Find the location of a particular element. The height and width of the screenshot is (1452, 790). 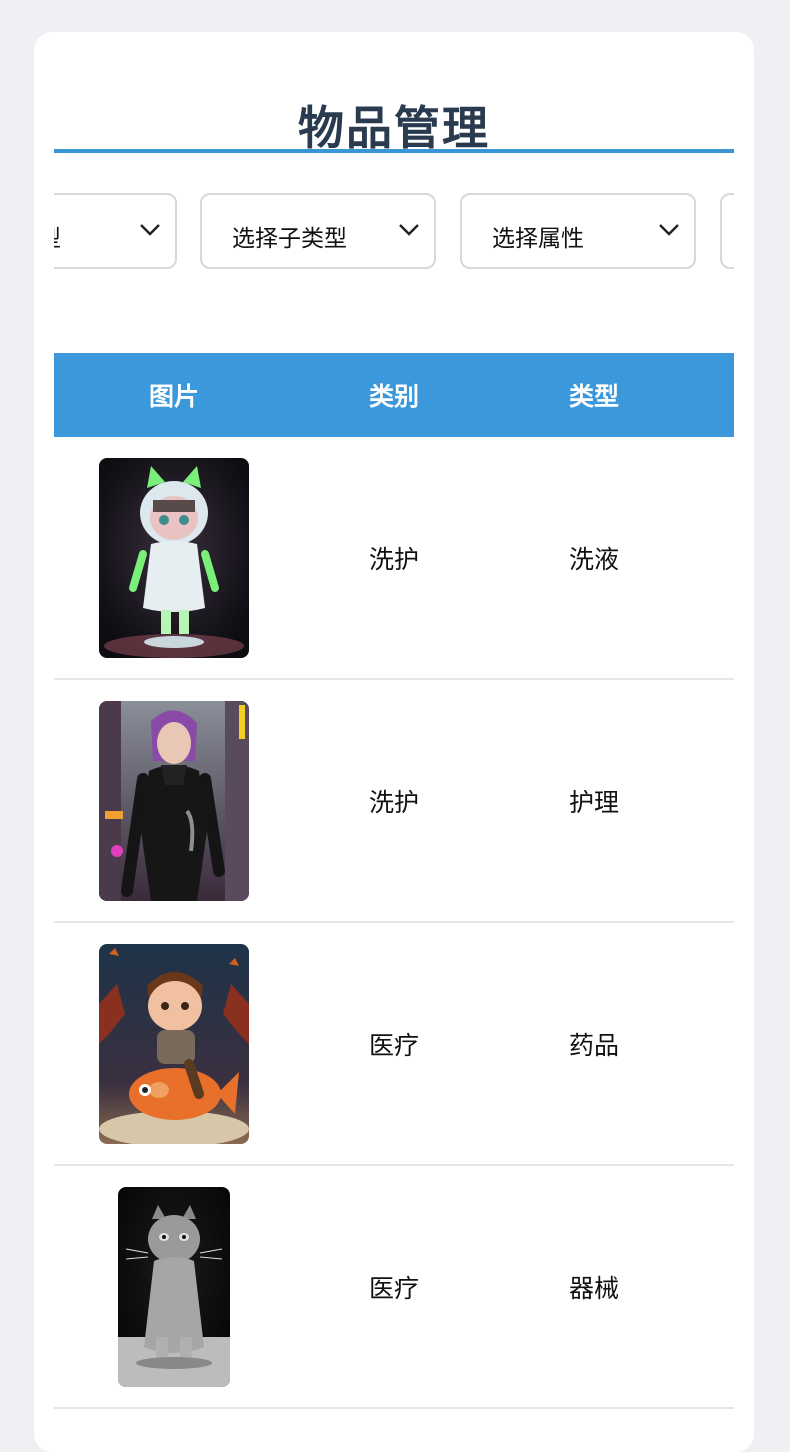

title-divider is located at coordinates (394, 151).